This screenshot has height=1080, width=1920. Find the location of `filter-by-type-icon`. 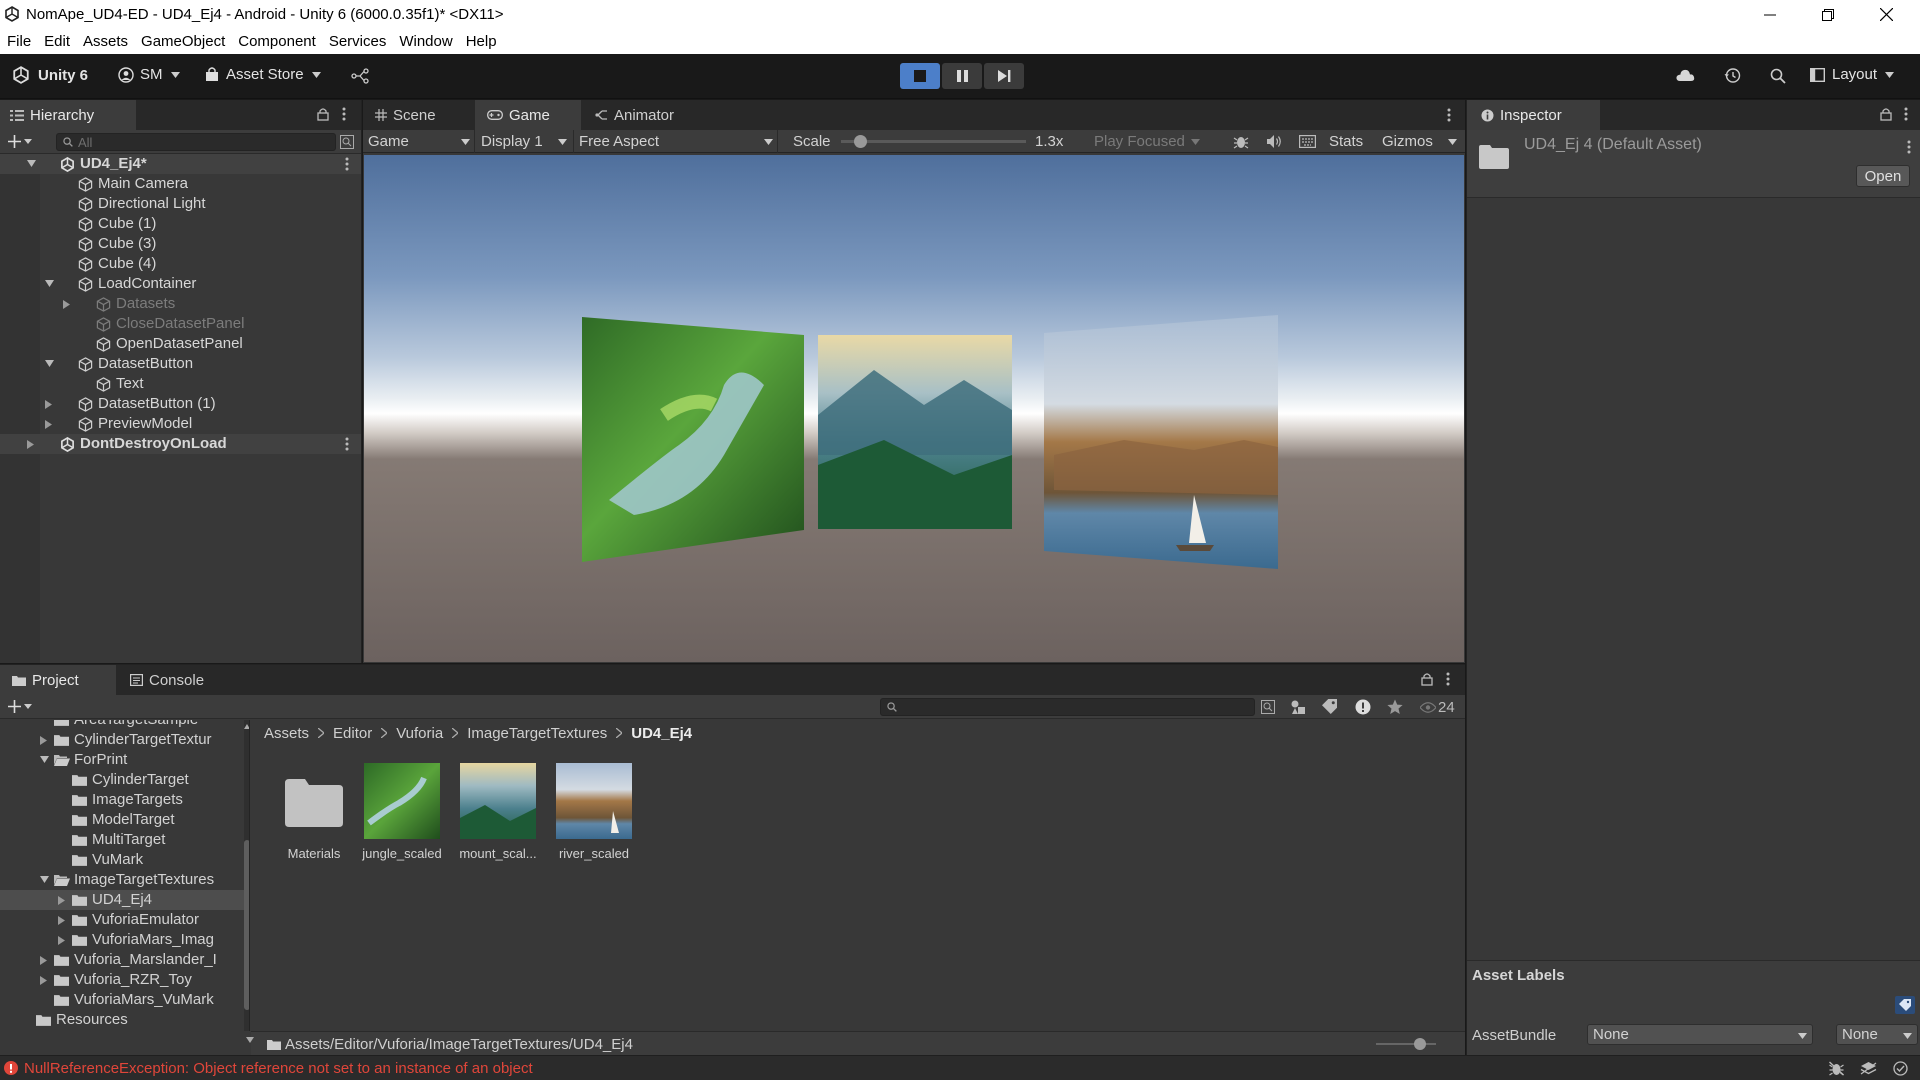

filter-by-type-icon is located at coordinates (1298, 707).